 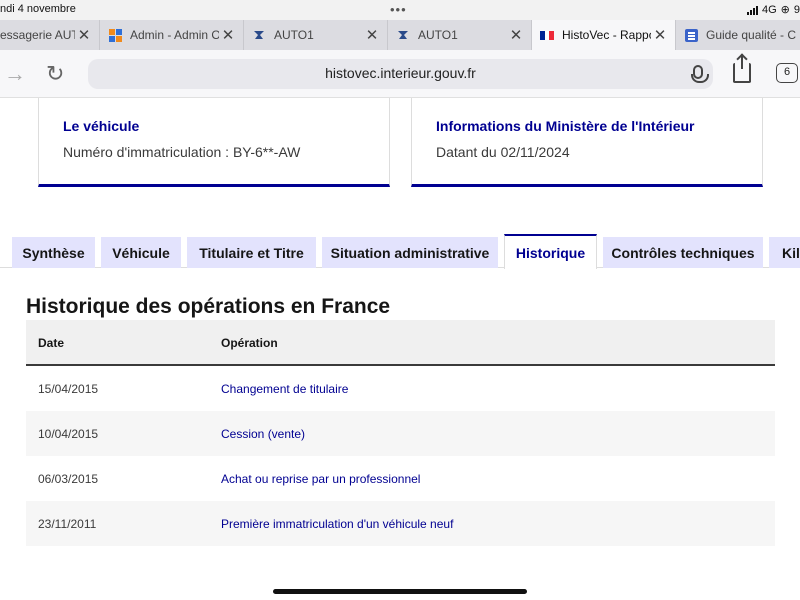 I want to click on location-icon: ⊕, so click(x=785, y=10).